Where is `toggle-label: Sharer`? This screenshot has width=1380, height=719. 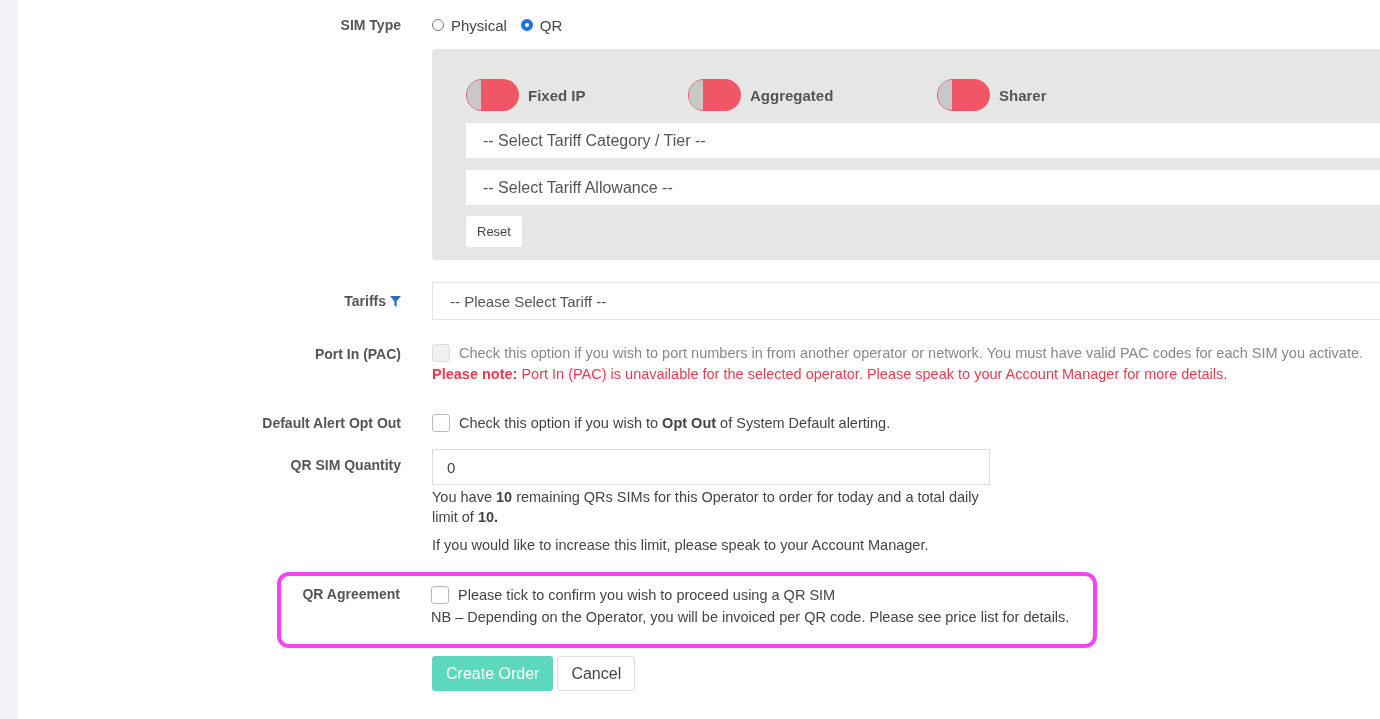
toggle-label: Sharer is located at coordinates (1023, 95).